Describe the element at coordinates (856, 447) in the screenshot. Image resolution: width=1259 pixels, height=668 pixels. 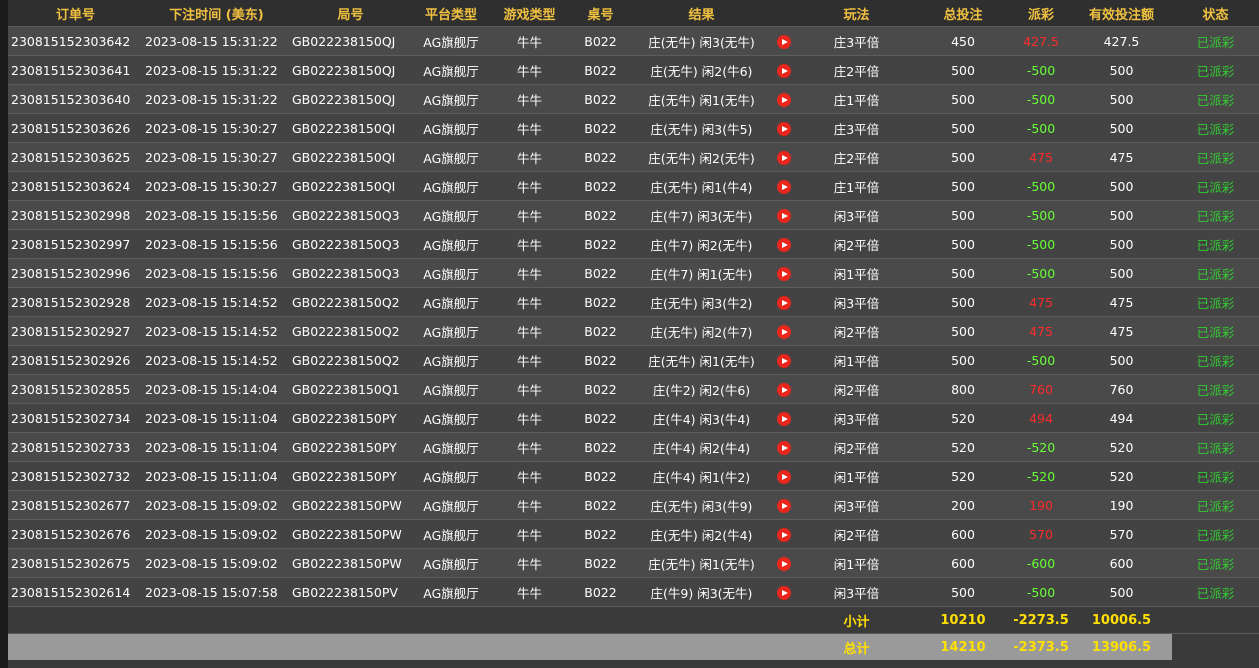
I see `play-type-cell: 闲2平倍` at that location.